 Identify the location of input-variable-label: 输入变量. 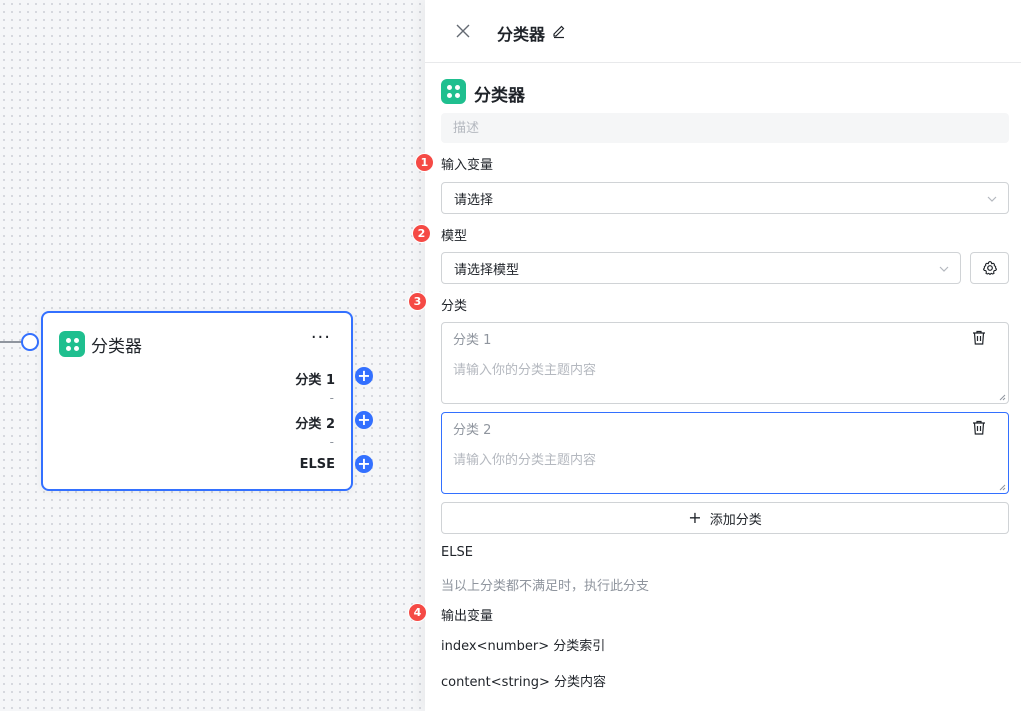
(467, 165).